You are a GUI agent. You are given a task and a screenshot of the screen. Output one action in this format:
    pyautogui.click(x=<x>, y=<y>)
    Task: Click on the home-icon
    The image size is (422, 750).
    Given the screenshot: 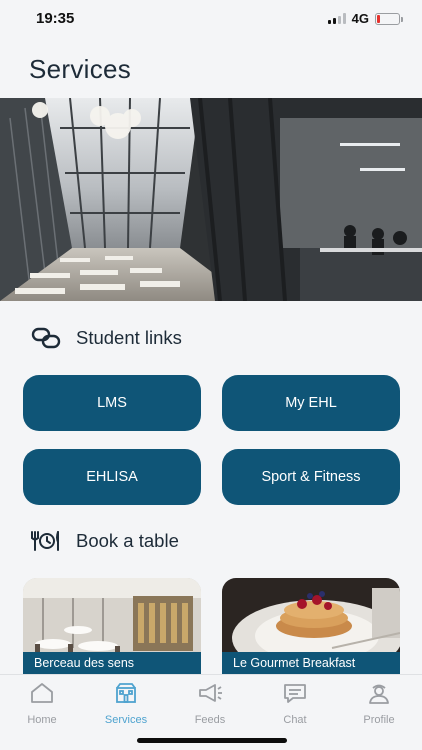 What is the action you would take?
    pyautogui.click(x=42, y=693)
    